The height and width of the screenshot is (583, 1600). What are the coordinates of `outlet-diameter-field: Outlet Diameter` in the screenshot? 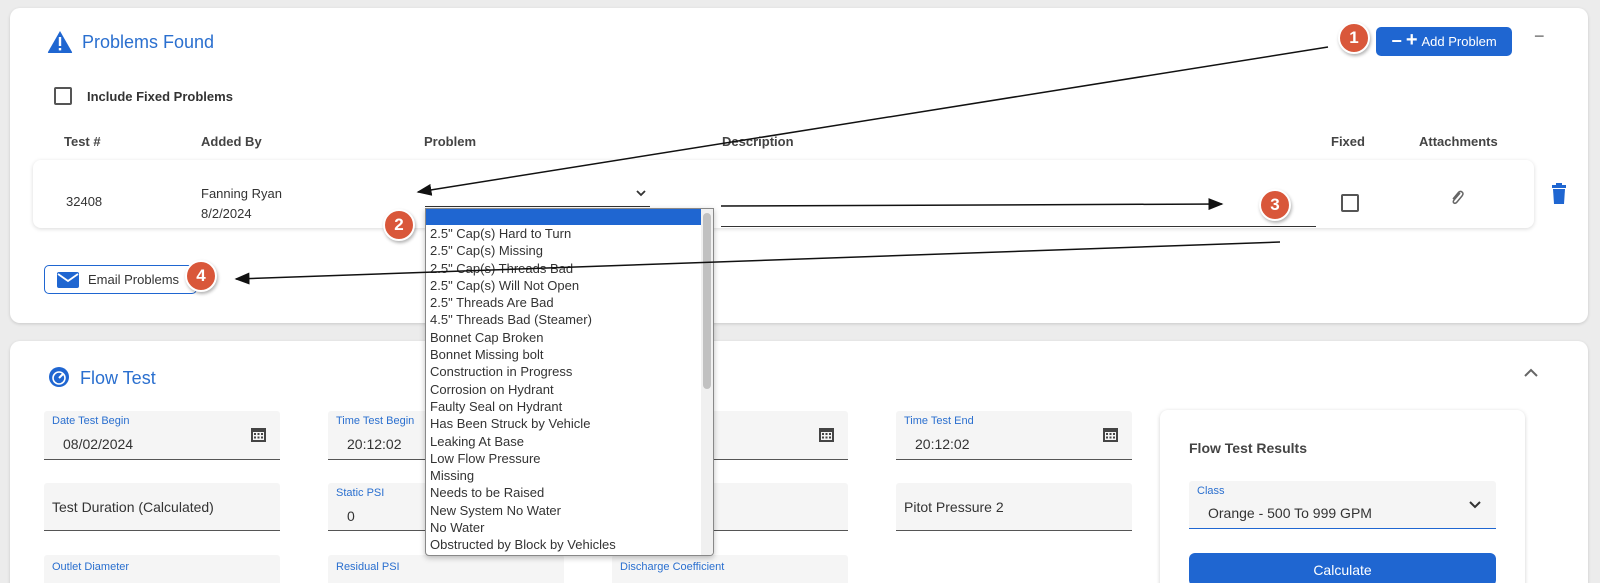 It's located at (162, 569).